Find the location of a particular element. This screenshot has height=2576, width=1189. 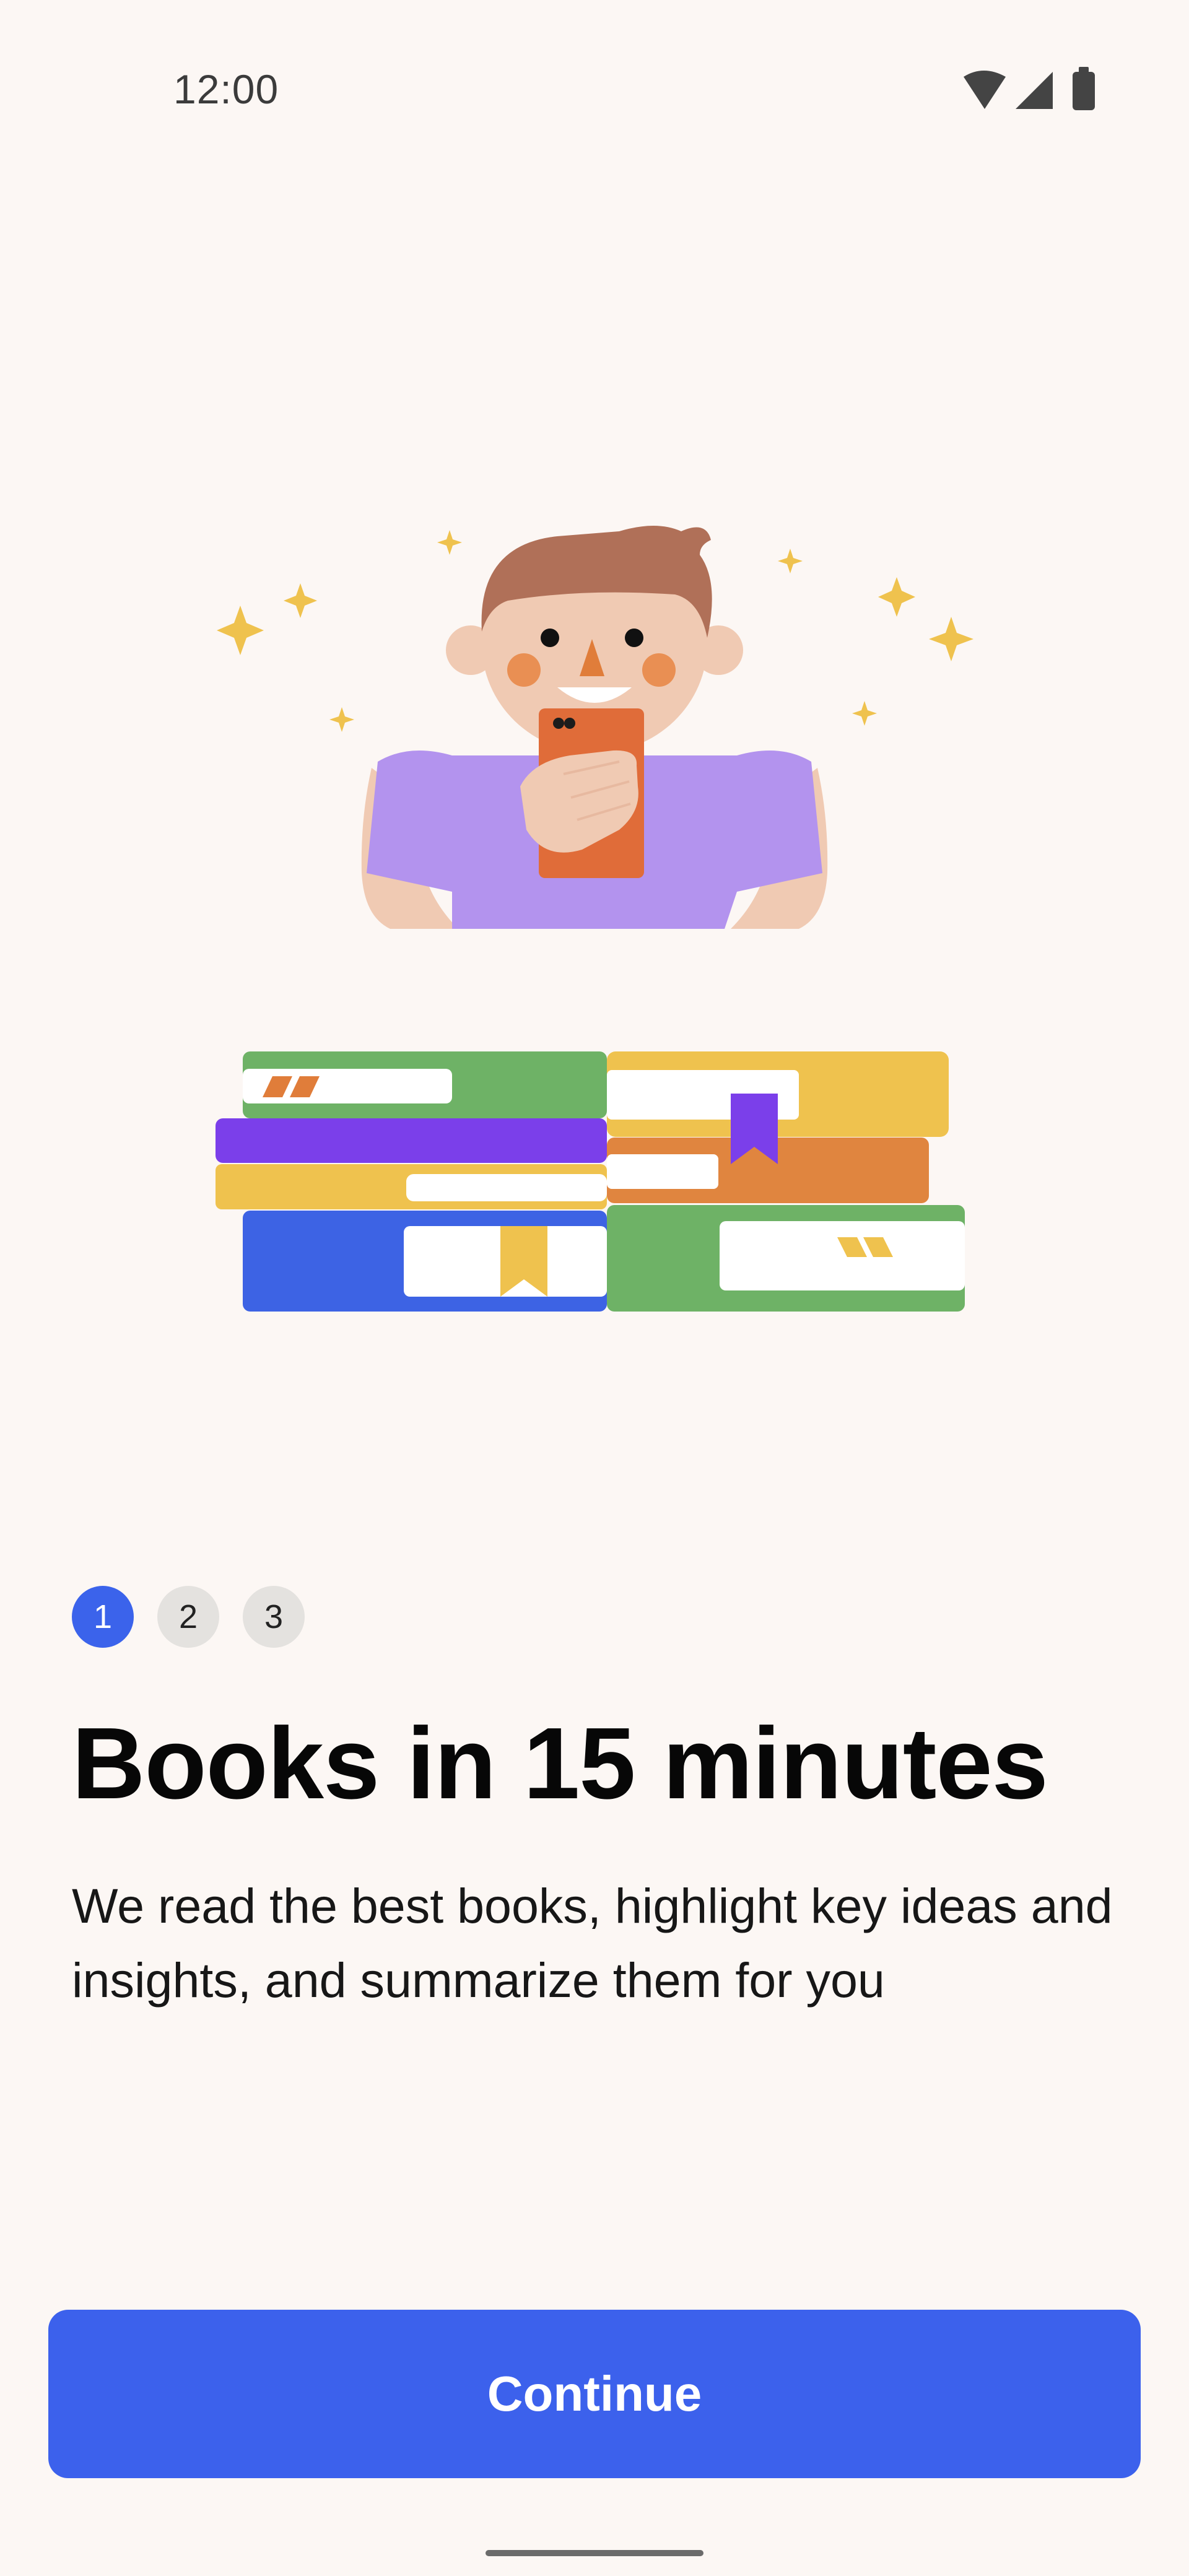

wifi-icon is located at coordinates (985, 90).